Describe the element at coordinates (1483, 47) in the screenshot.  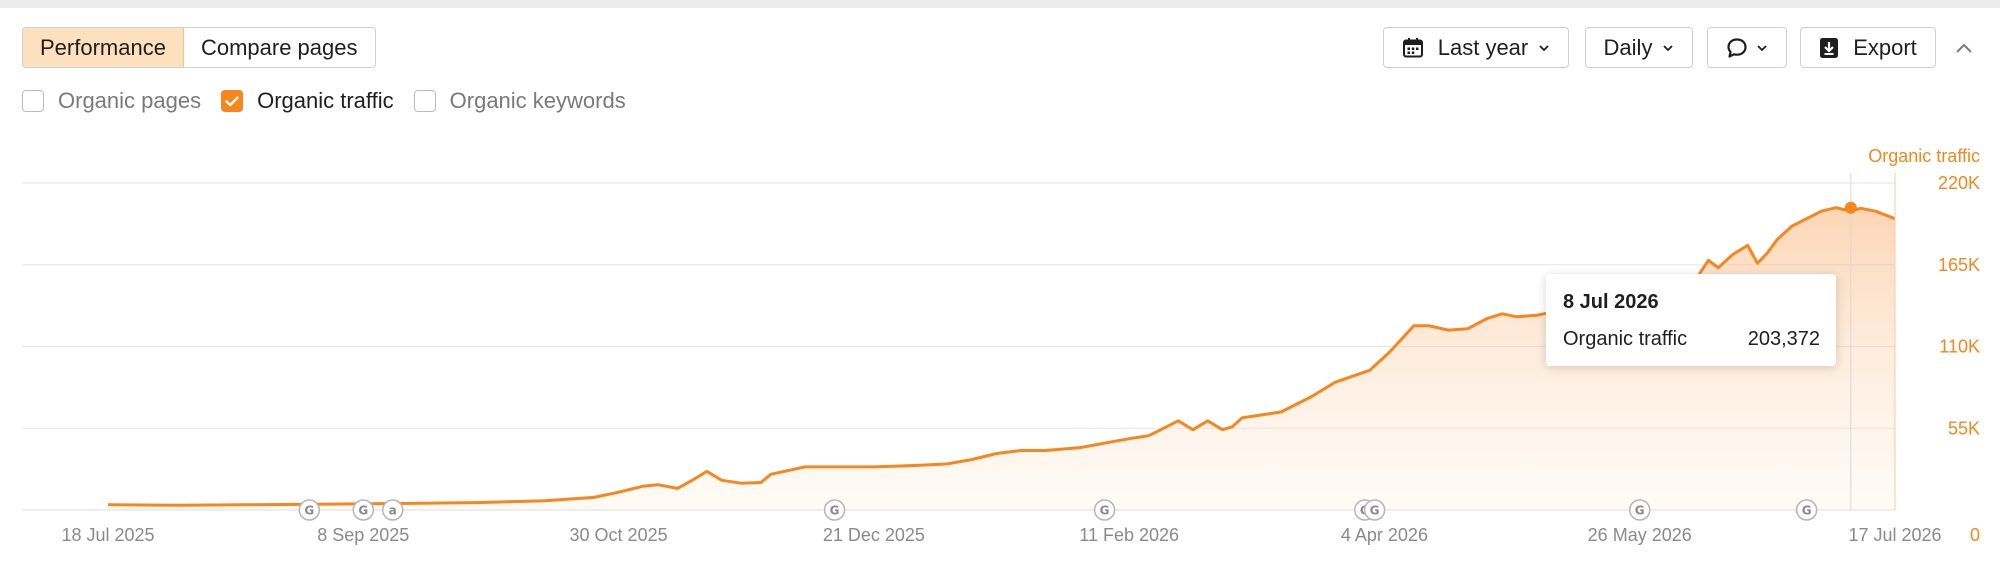
I see `date-range-label: Last year` at that location.